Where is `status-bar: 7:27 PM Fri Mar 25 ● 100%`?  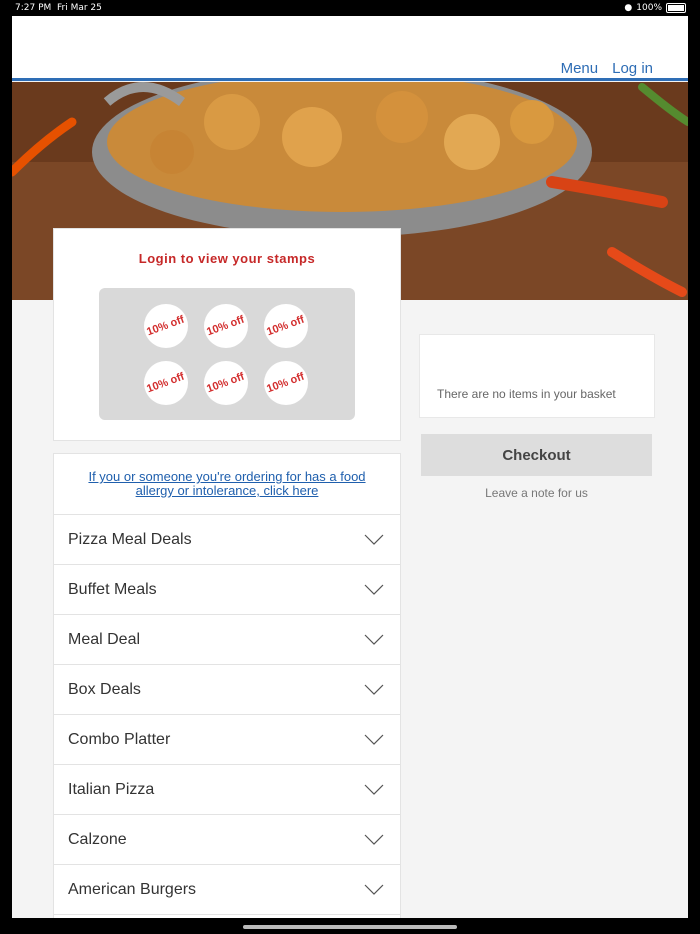
status-bar: 7:27 PM Fri Mar 25 ● 100% is located at coordinates (350, 8).